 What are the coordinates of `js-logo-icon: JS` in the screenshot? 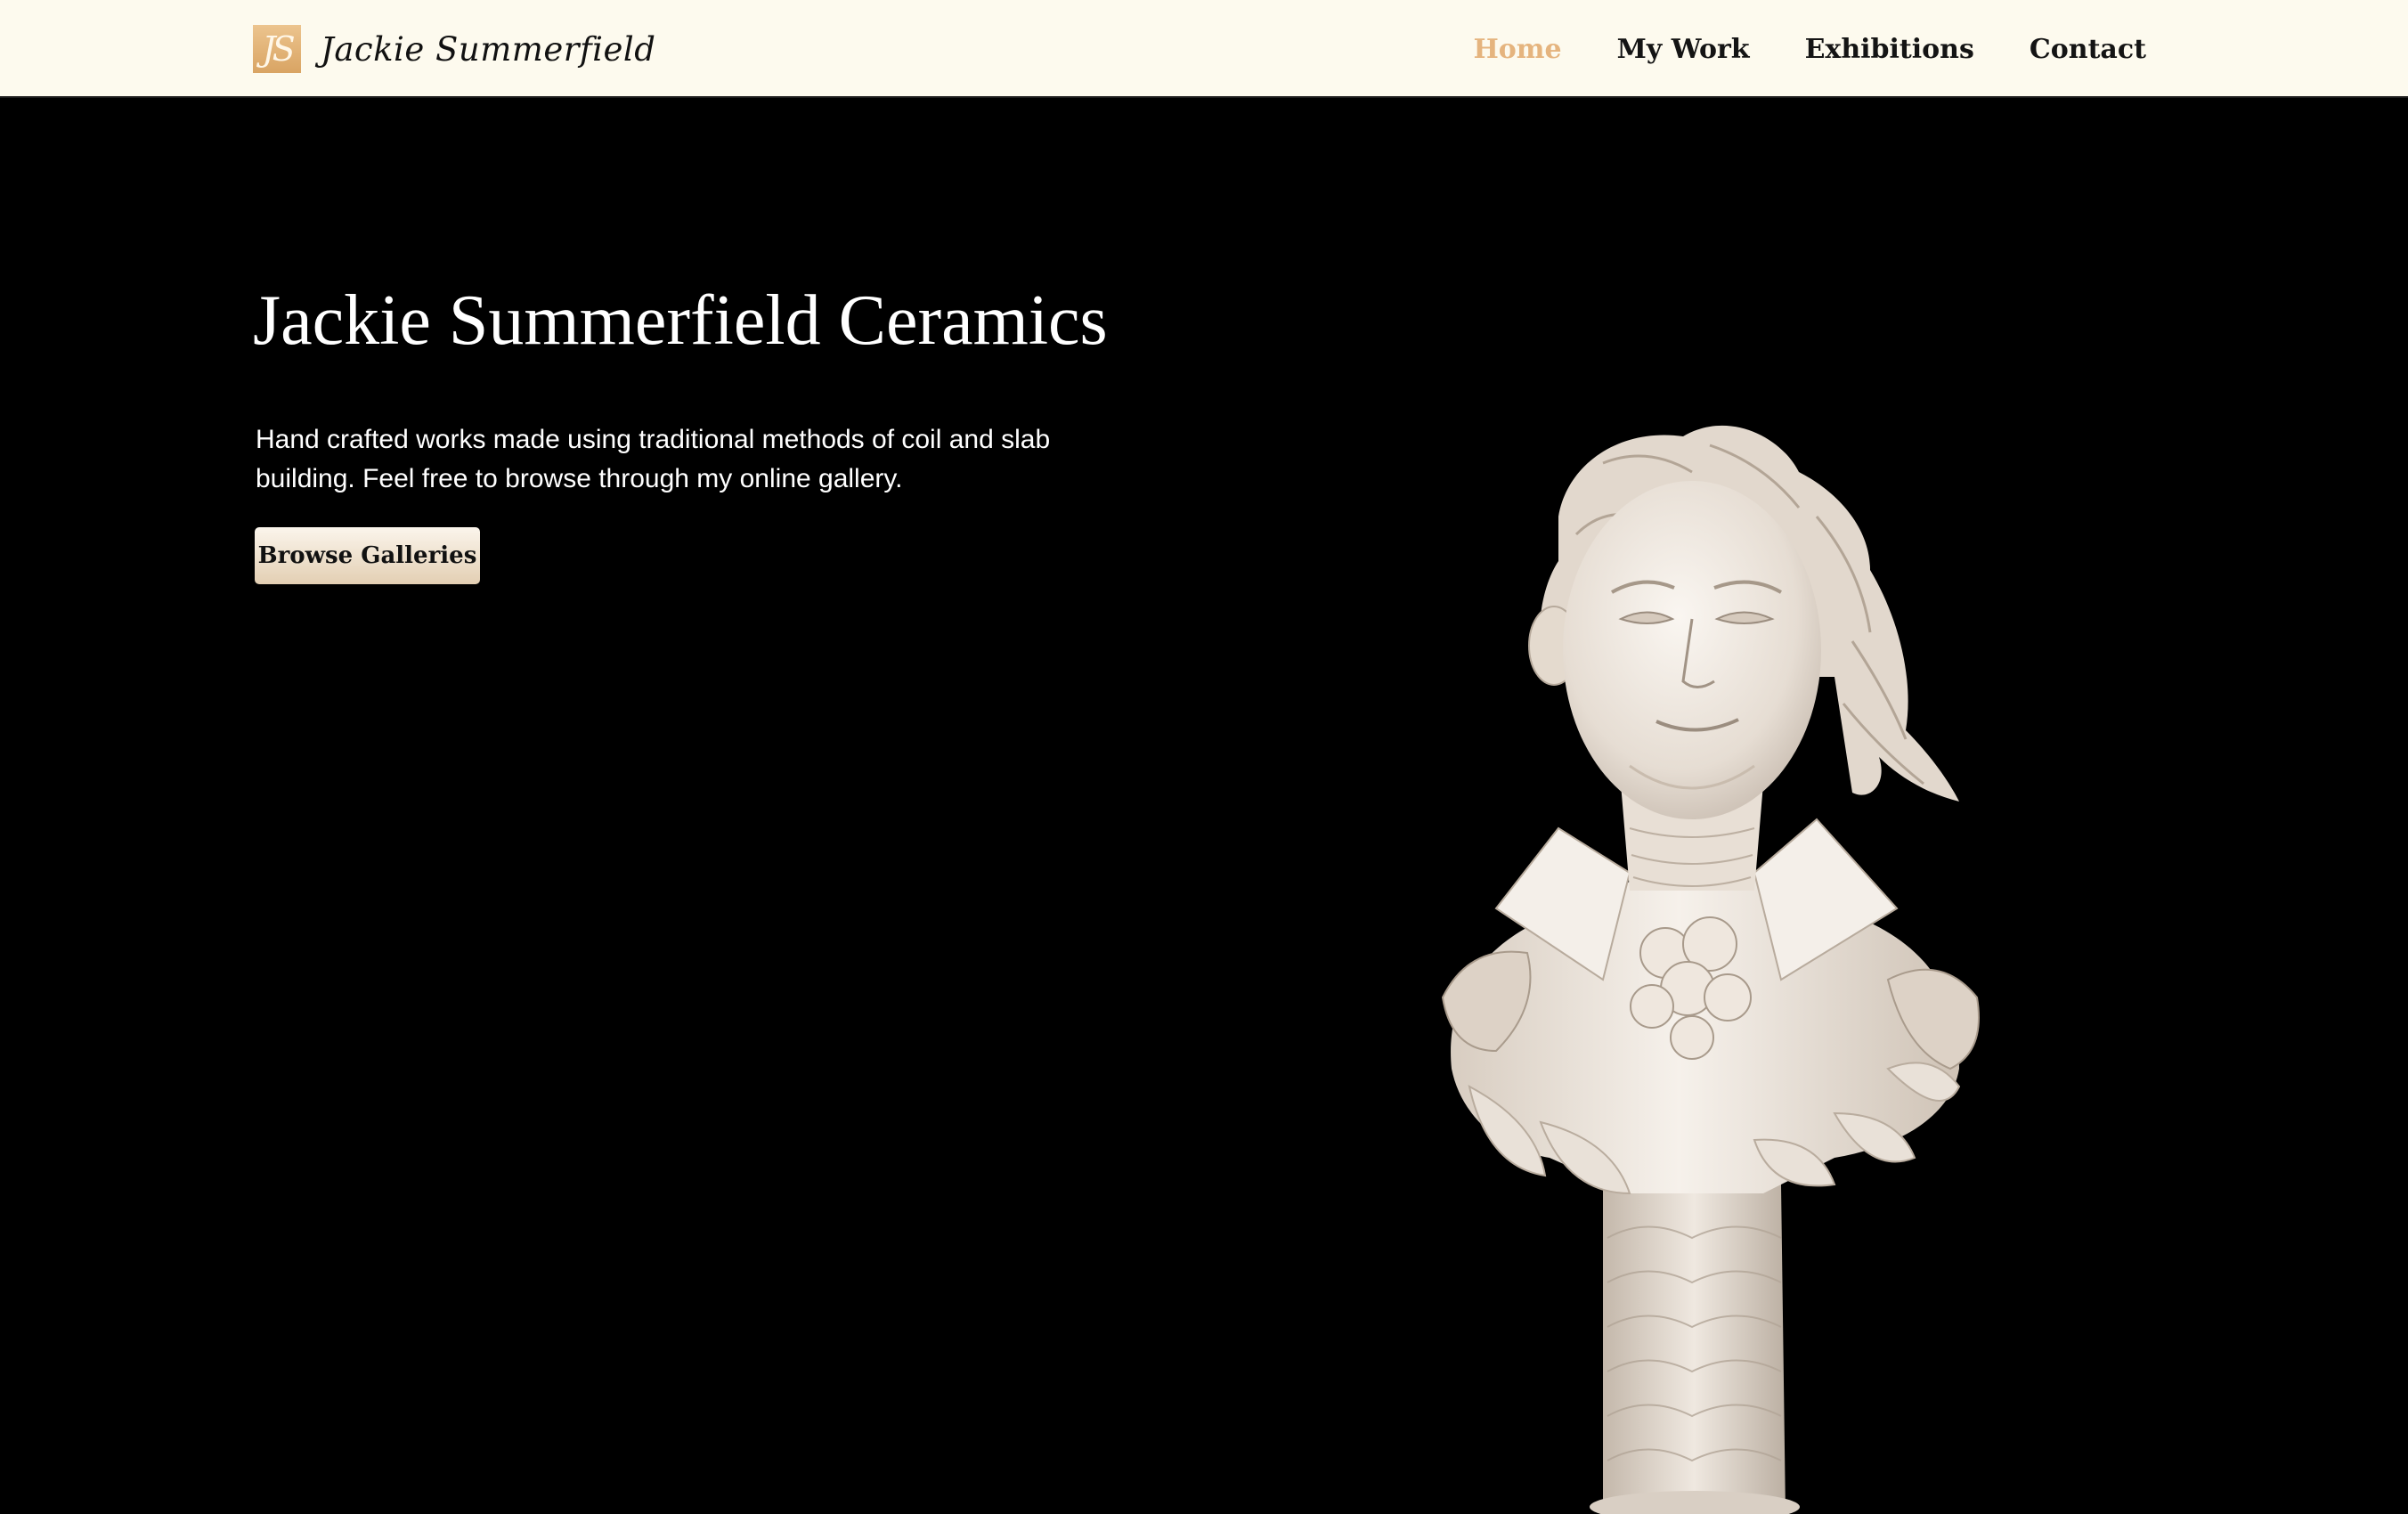 It's located at (277, 49).